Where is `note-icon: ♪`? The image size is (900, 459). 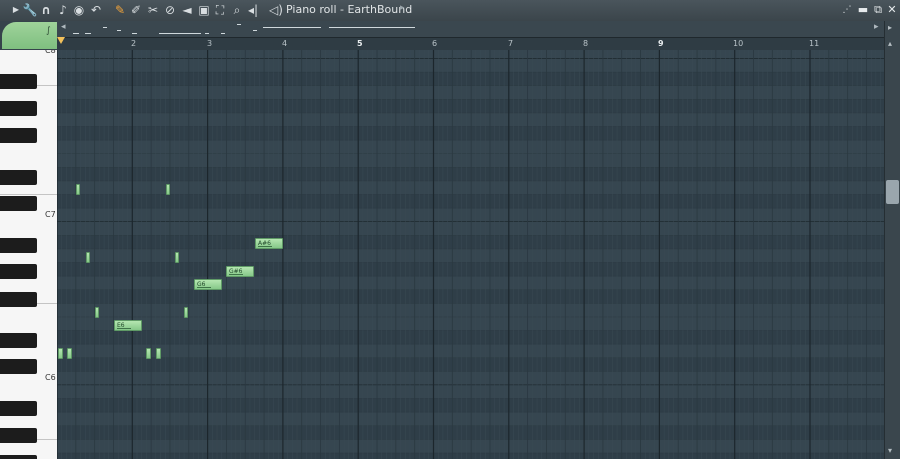
note-icon: ♪ is located at coordinates (63, 10).